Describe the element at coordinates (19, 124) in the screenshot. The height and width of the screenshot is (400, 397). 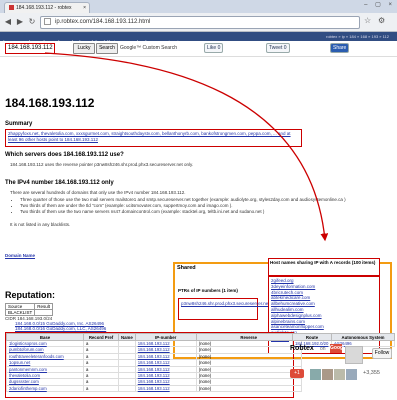
I see `summary-heading: Summary` at that location.